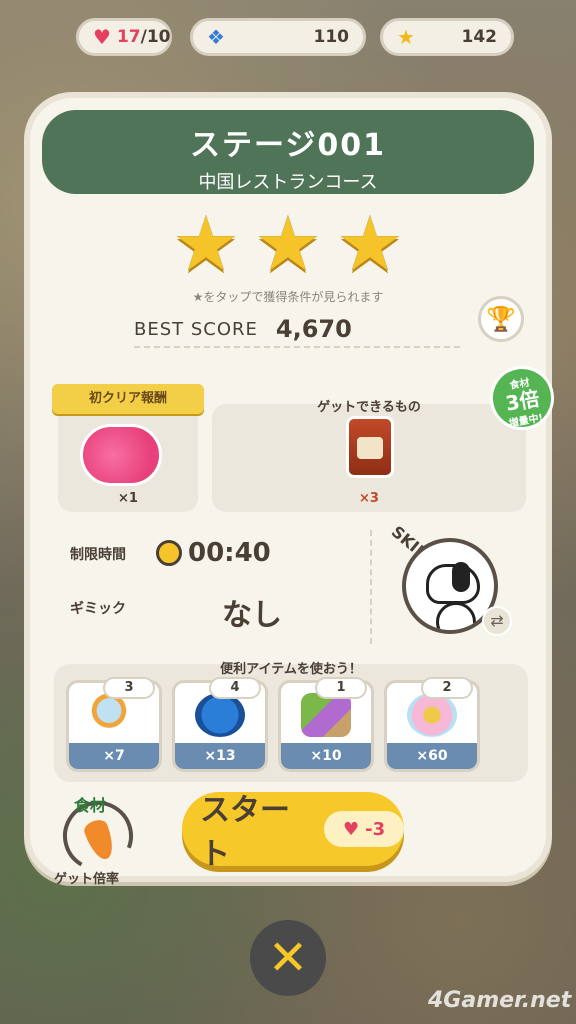 Image resolution: width=576 pixels, height=1024 pixels. What do you see at coordinates (278, 37) in the screenshot?
I see `paw-counter: ❖ 110` at bounding box center [278, 37].